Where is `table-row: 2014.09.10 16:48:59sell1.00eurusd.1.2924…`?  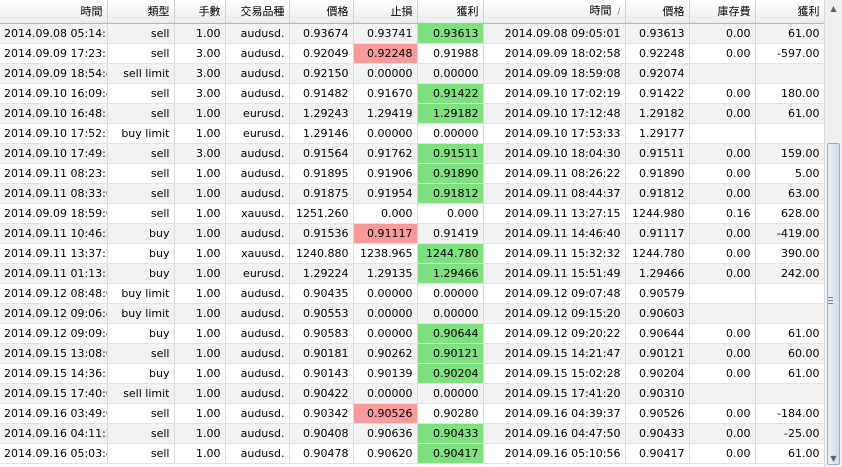
table-row: 2014.09.10 16:48:59sell1.00eurusd.1.2924… is located at coordinates (412, 113).